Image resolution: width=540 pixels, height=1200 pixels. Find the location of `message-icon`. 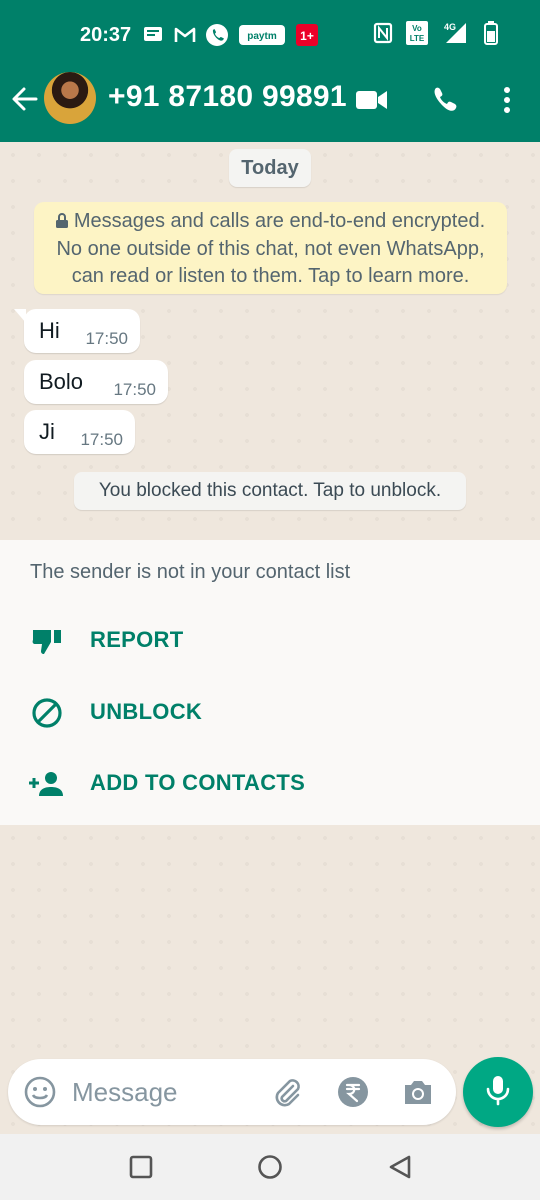

message-icon is located at coordinates (153, 35).